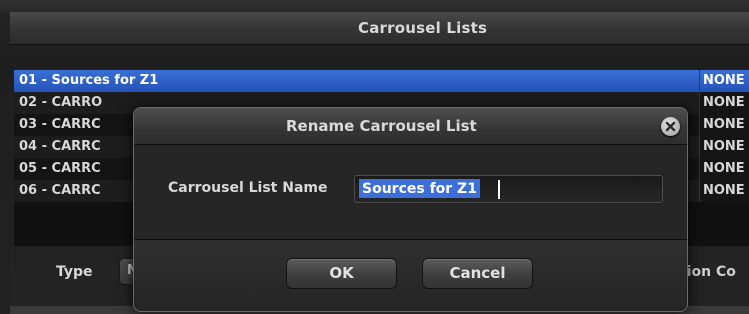  I want to click on close-icon, so click(670, 126).